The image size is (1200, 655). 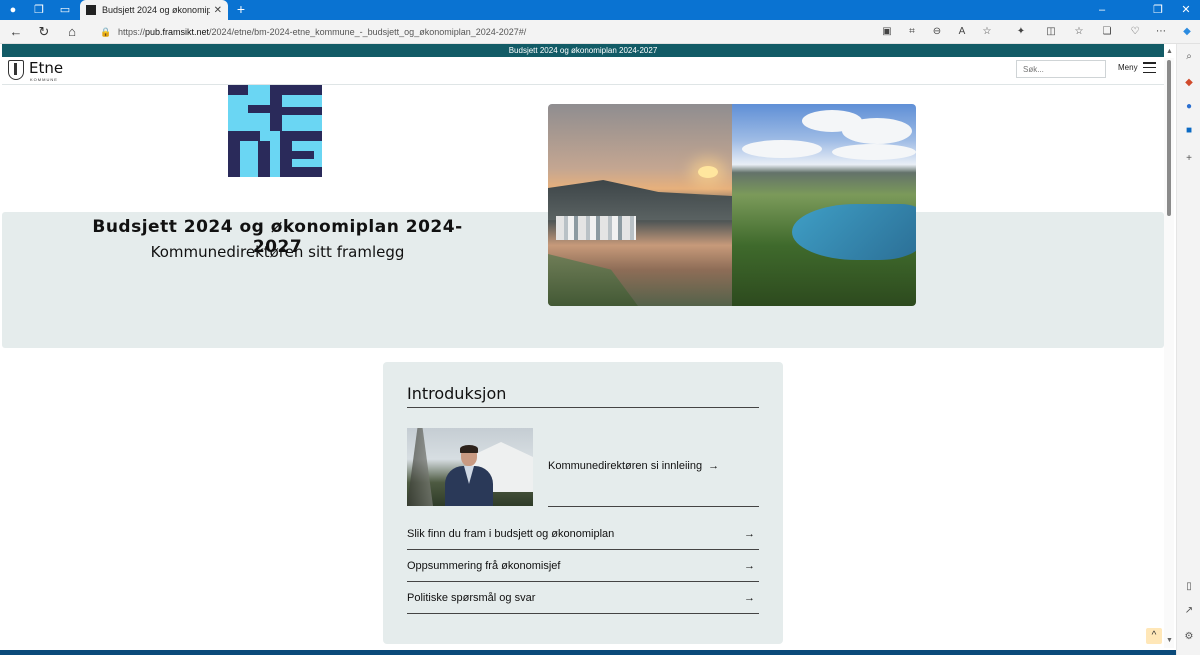 I want to click on valley-lake-photo, so click(x=824, y=205).